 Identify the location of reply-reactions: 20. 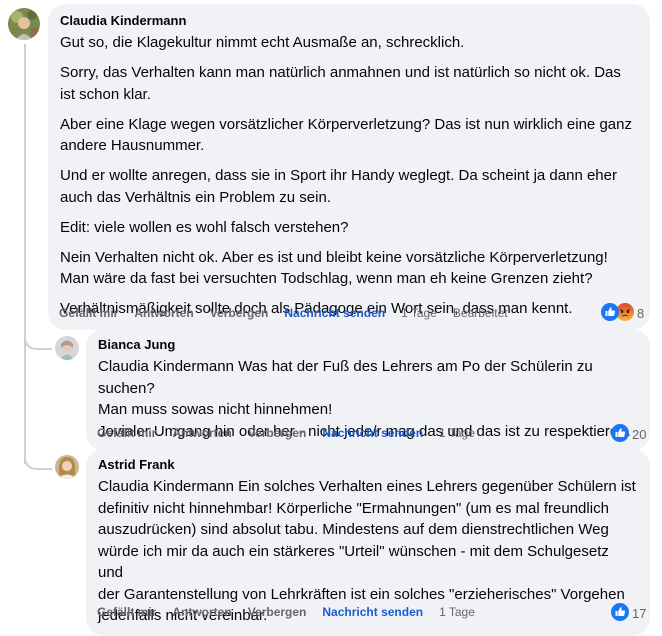
(628, 434).